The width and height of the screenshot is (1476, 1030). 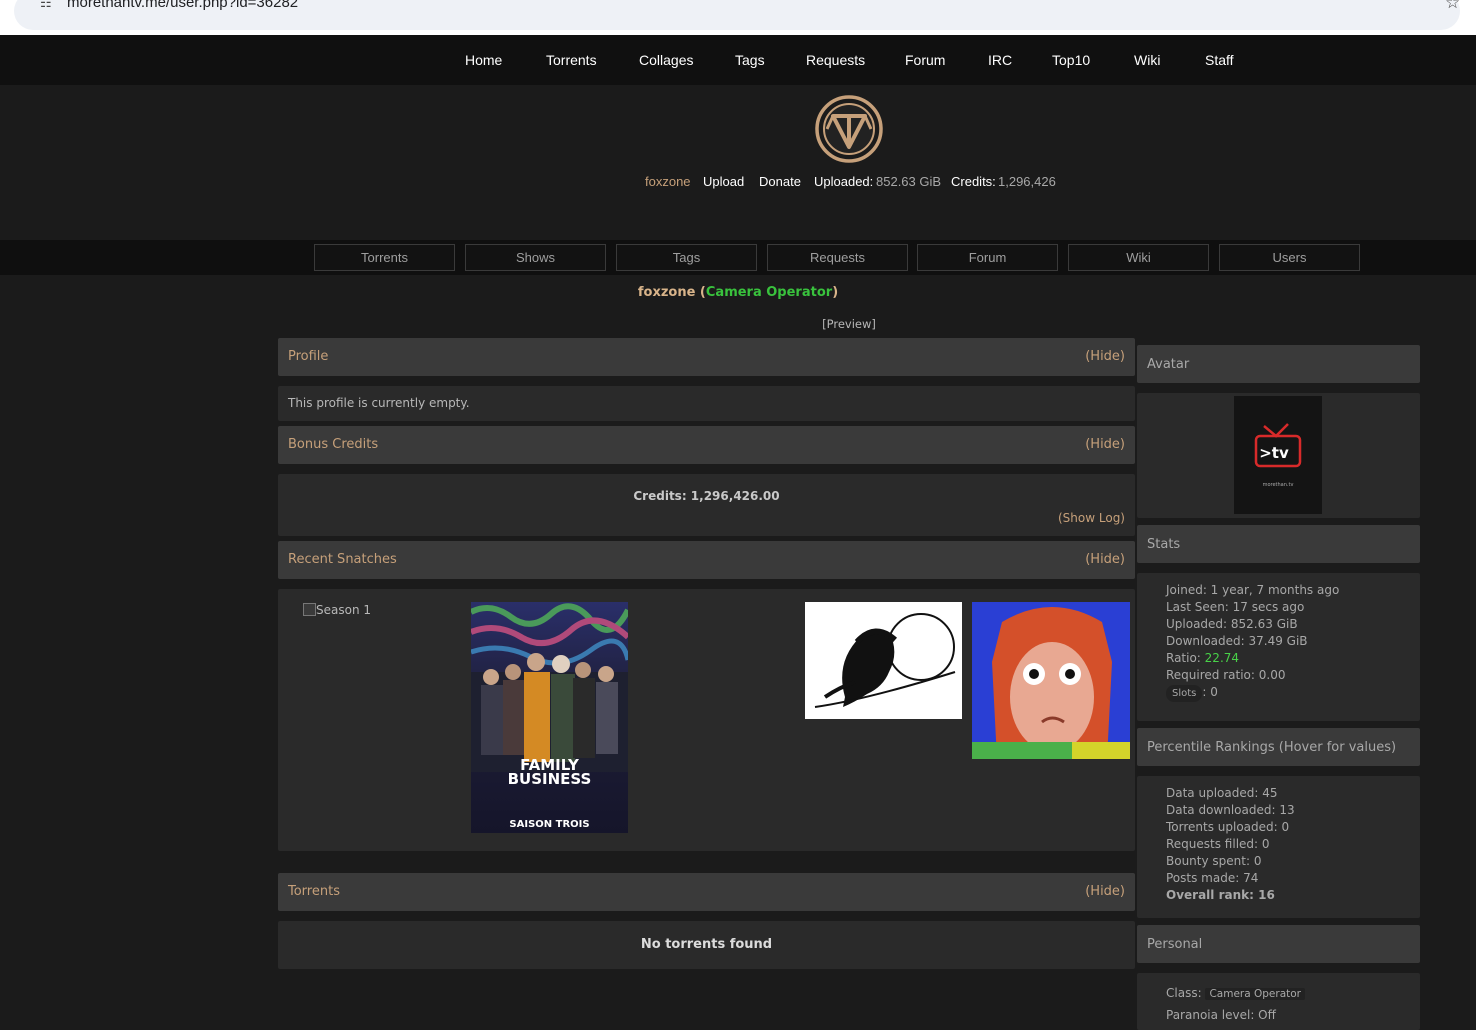 I want to click on poster-family-business: FAMILY BUSINESS SAISON TROIS, so click(x=549, y=717).